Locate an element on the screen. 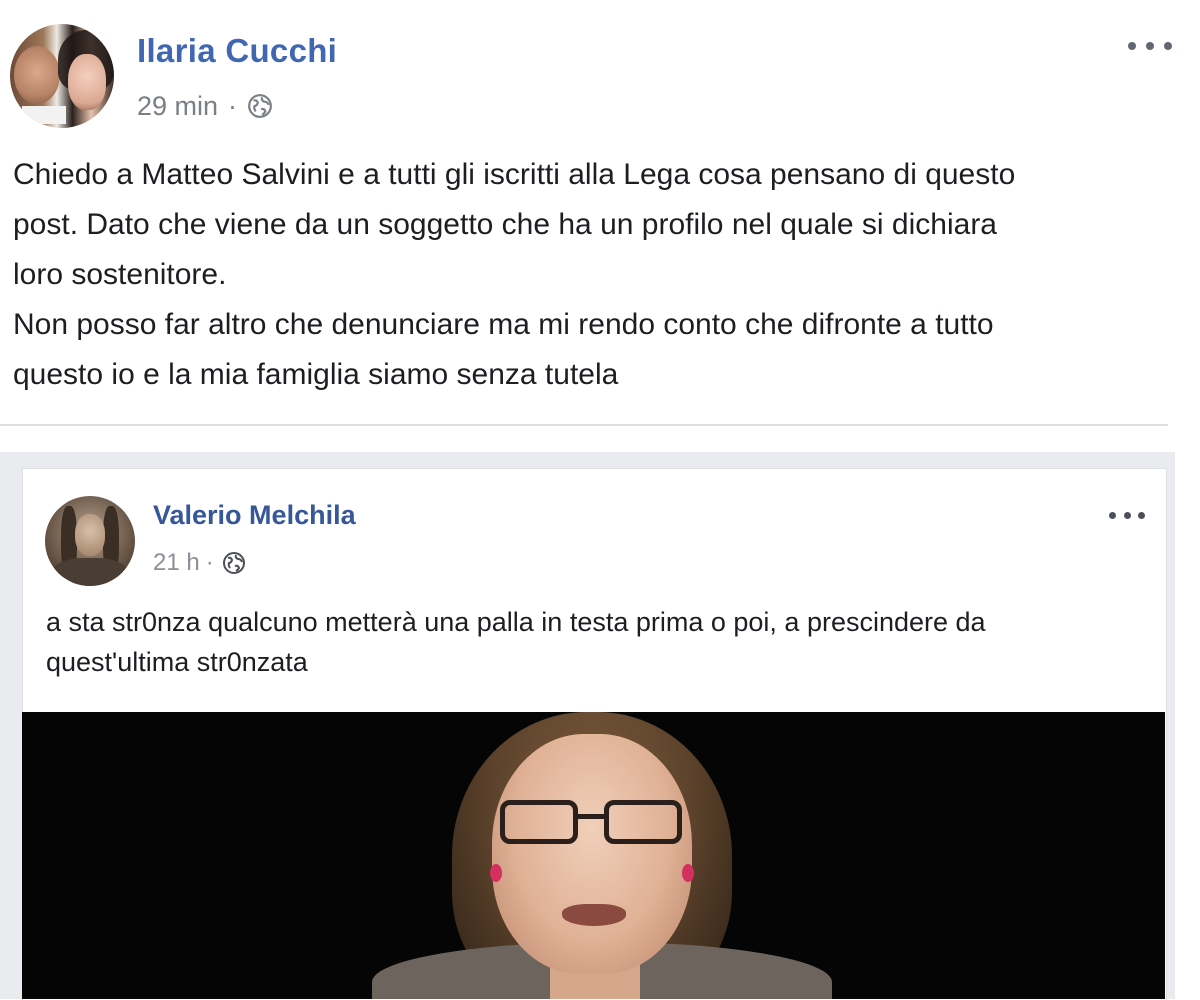 The image size is (1200, 1000). photo-face is located at coordinates (592, 854).